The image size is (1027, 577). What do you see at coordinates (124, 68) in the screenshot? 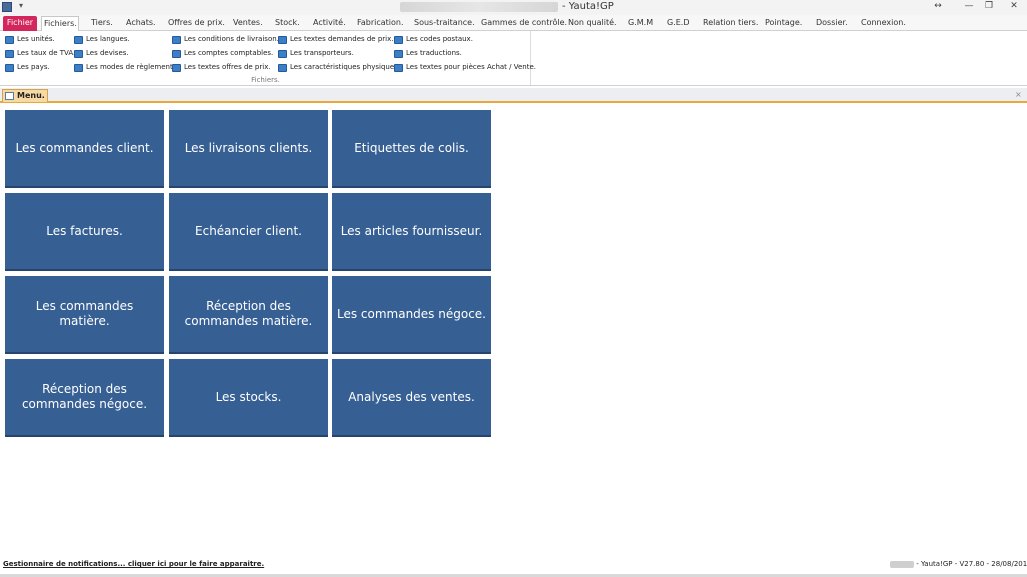
I see `ribbon-item-modes-reglement: Les modes de règlement.` at bounding box center [124, 68].